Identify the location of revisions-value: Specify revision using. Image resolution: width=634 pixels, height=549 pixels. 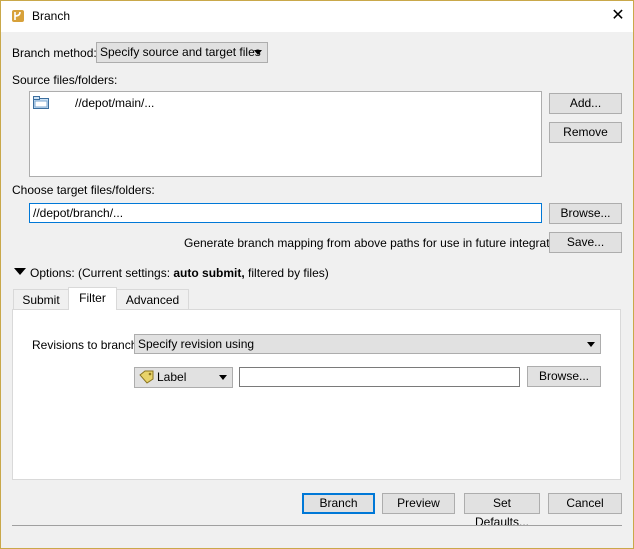
(196, 344).